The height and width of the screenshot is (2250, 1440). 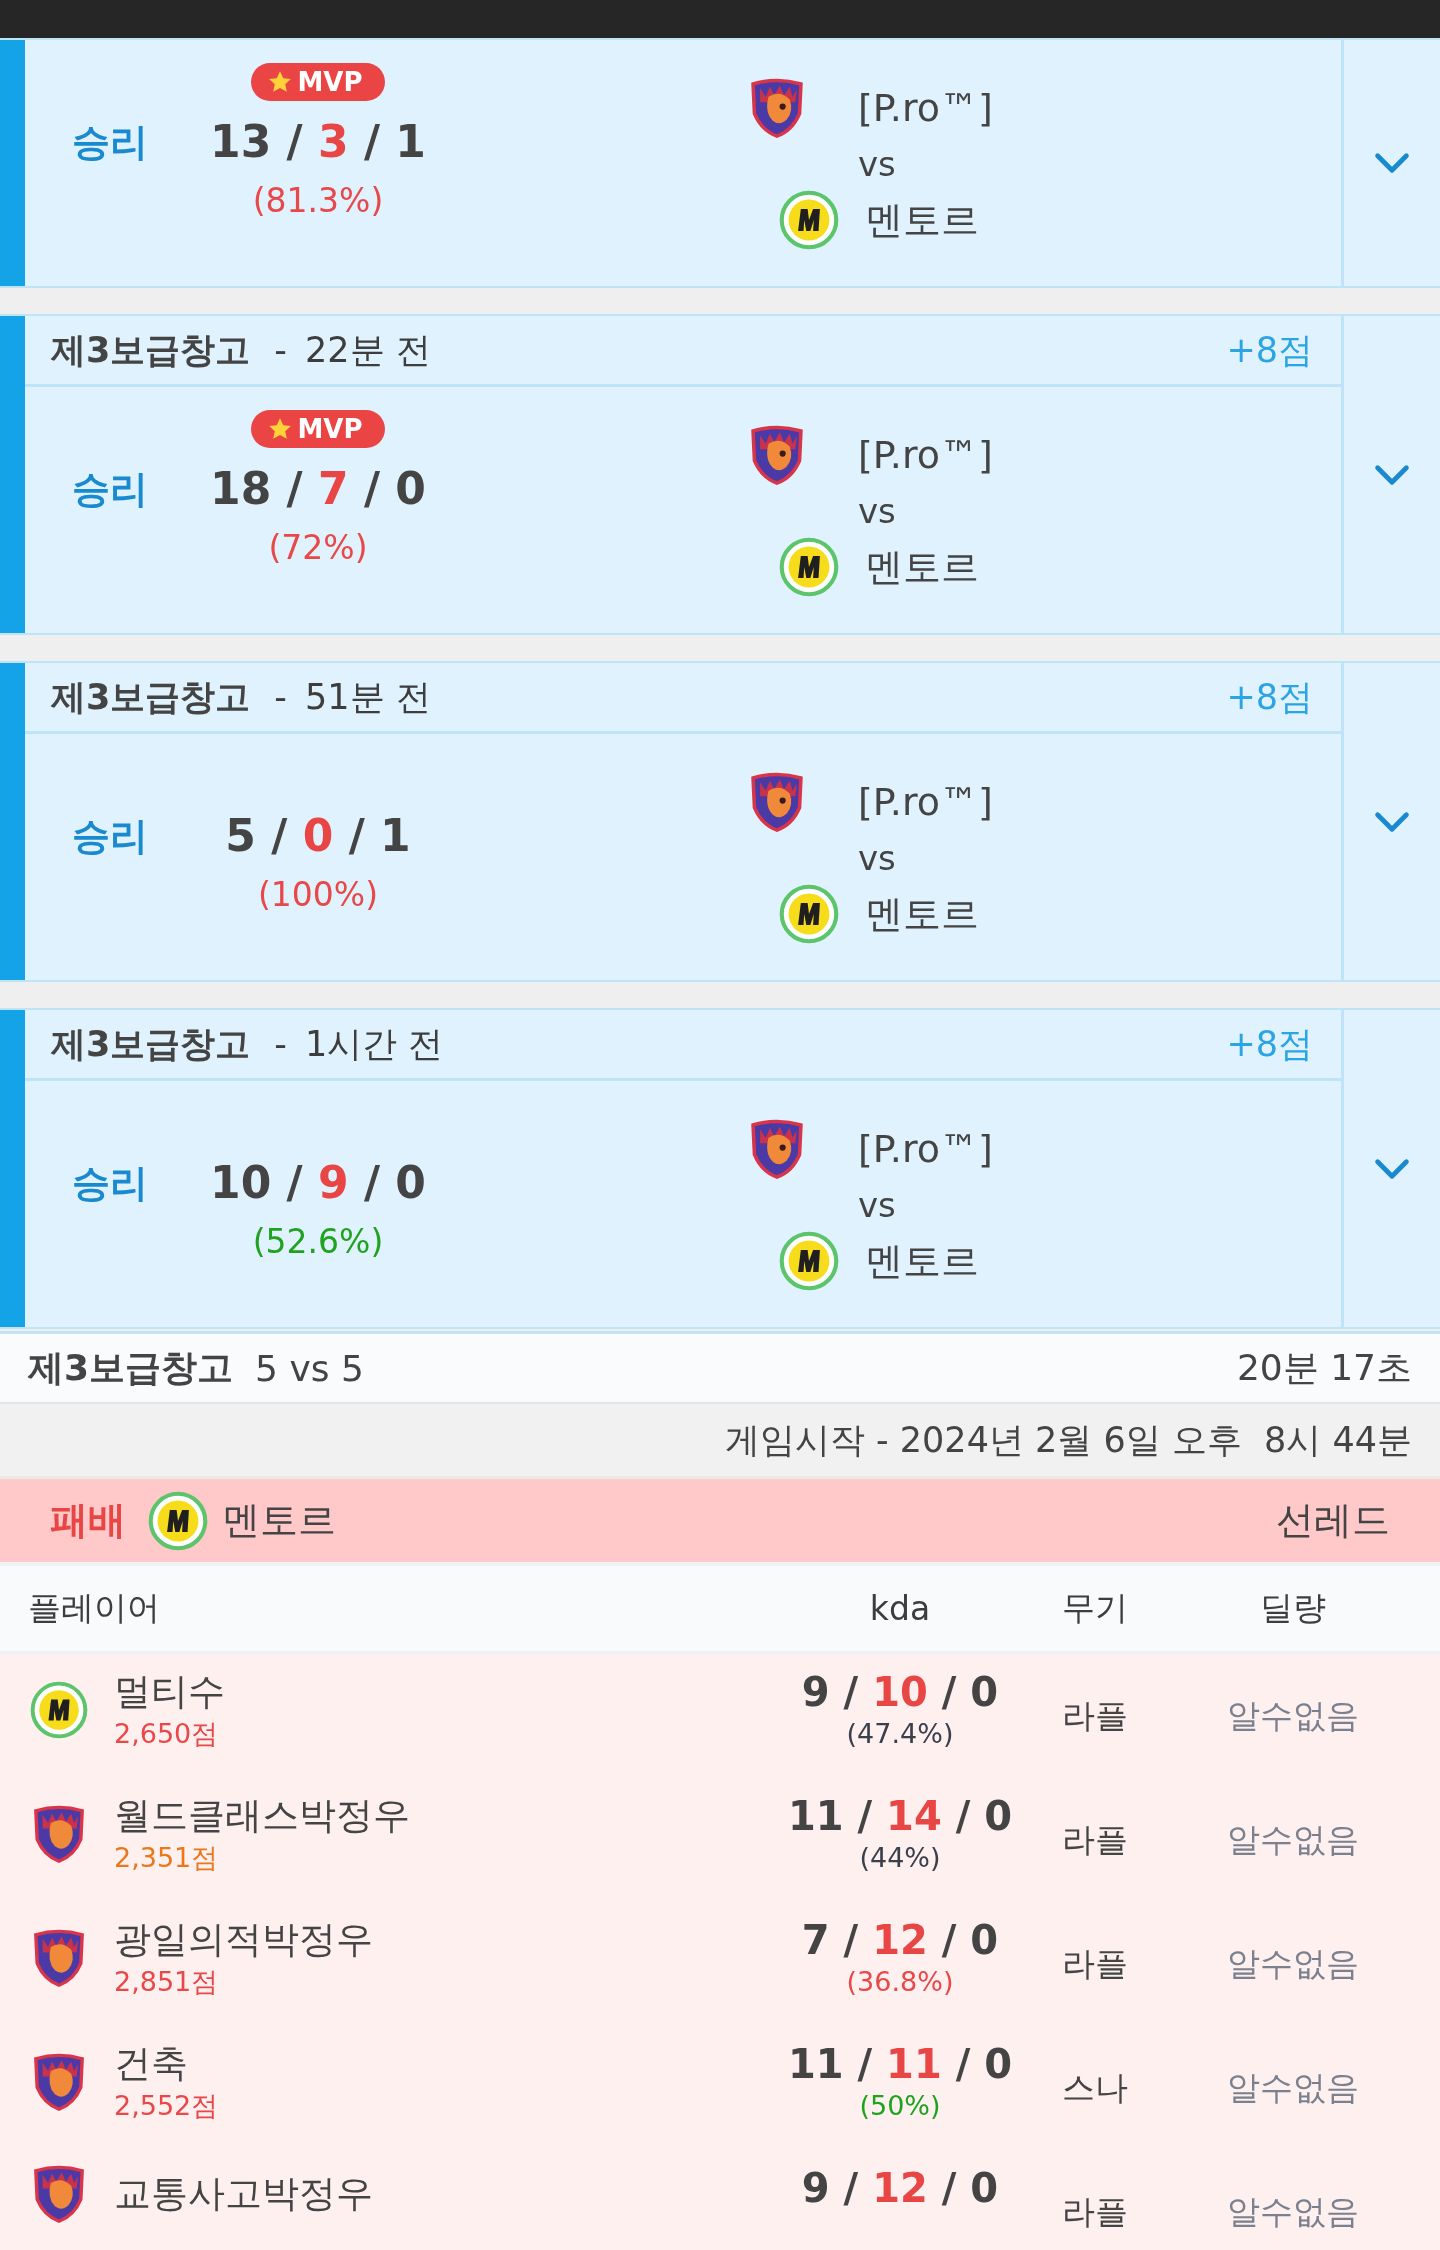 What do you see at coordinates (318, 548) in the screenshot?
I see `kill-rate: (72%)` at bounding box center [318, 548].